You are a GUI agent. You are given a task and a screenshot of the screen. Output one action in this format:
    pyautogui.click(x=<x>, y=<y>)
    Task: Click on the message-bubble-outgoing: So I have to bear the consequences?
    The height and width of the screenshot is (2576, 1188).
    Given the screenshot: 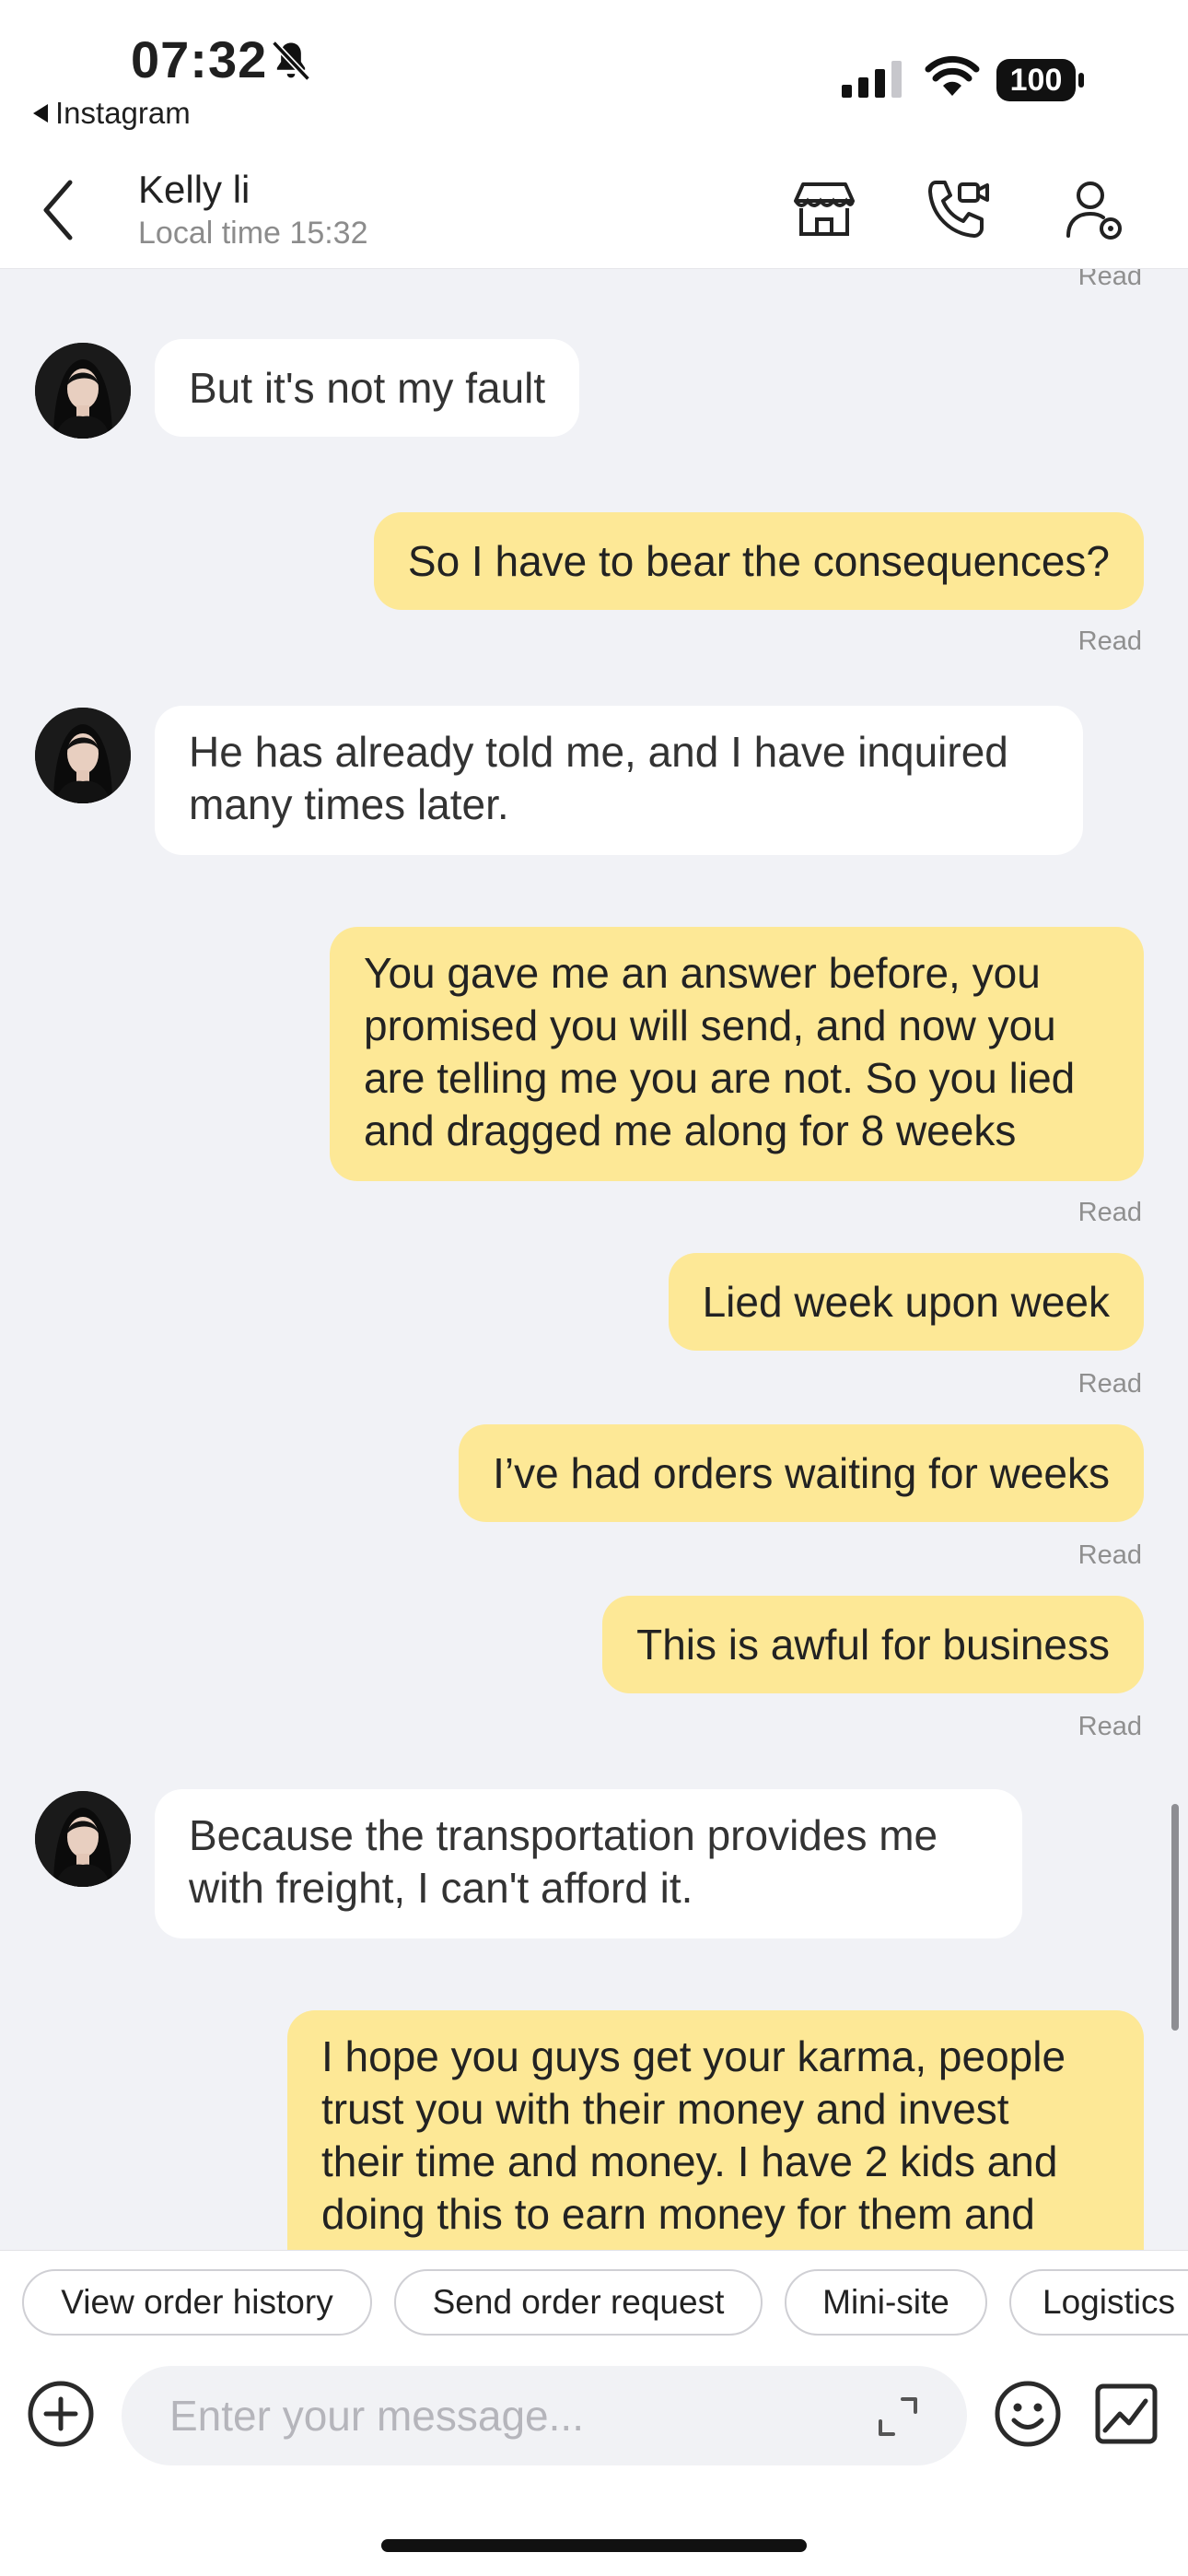 What is the action you would take?
    pyautogui.click(x=758, y=561)
    